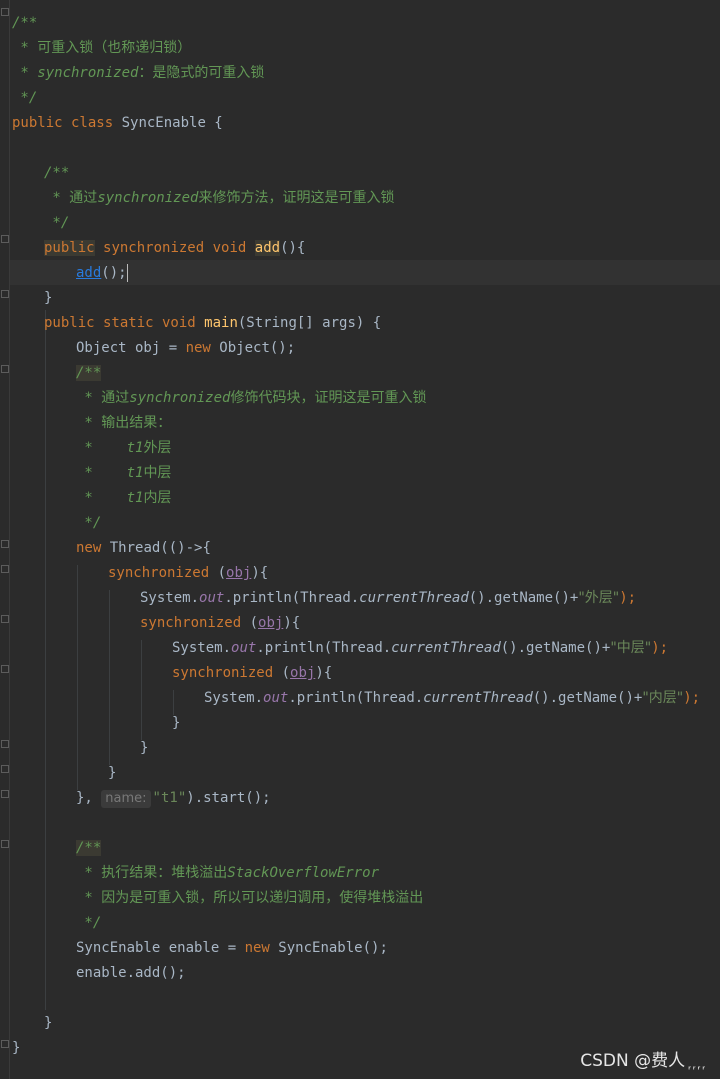 Image resolution: width=720 pixels, height=1079 pixels. I want to click on code-text: ();, so click(114, 273).